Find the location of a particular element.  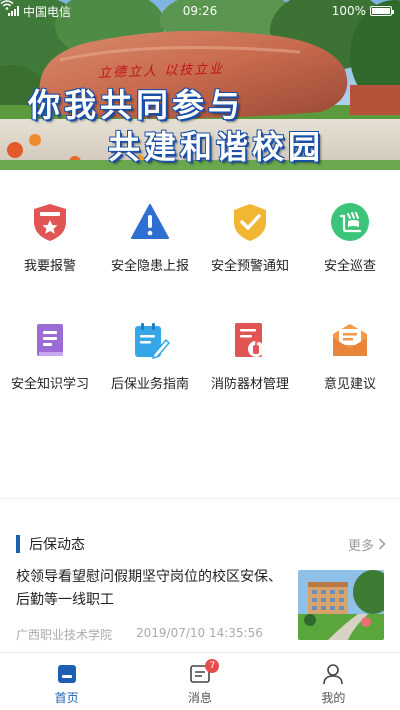

grid-item-safety-alert: 安全预警通知 is located at coordinates (250, 249).